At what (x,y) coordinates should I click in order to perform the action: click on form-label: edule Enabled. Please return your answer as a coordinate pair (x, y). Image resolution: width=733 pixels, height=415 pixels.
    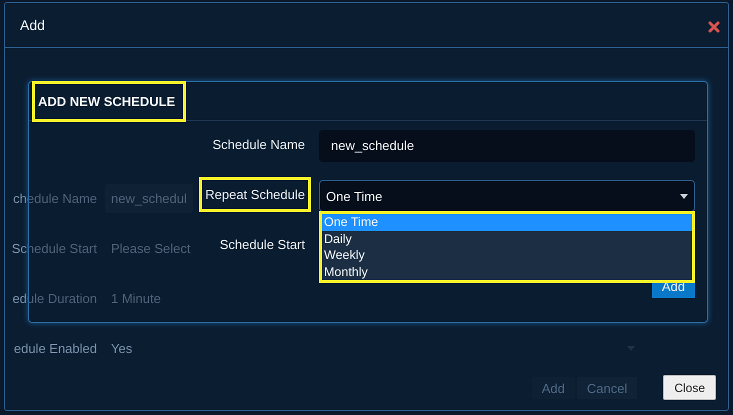
    Looking at the image, I should click on (54, 348).